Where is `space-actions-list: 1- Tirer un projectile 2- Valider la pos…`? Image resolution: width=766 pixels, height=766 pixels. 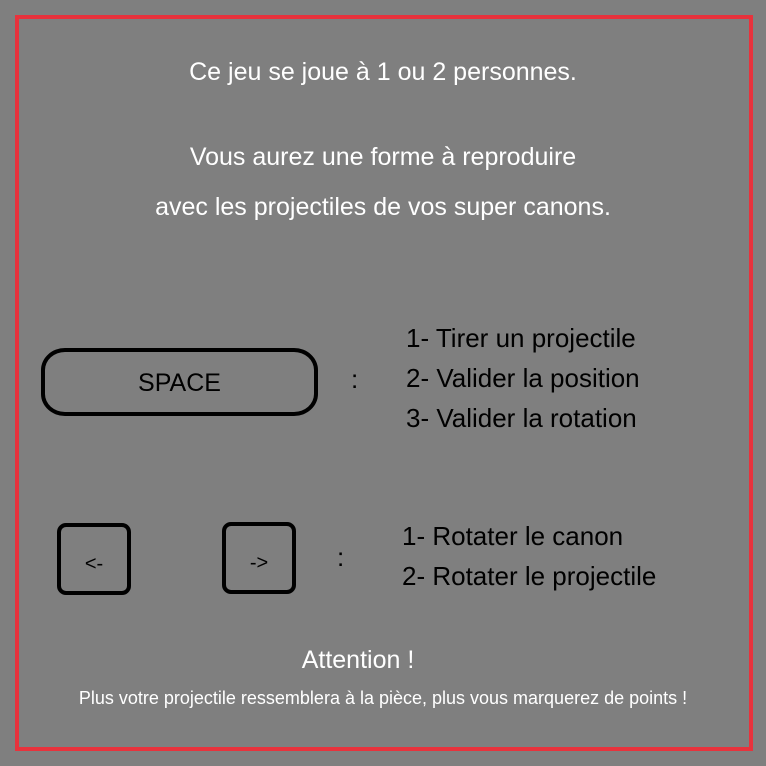
space-actions-list: 1- Tirer un projectile 2- Valider la pos… is located at coordinates (523, 378).